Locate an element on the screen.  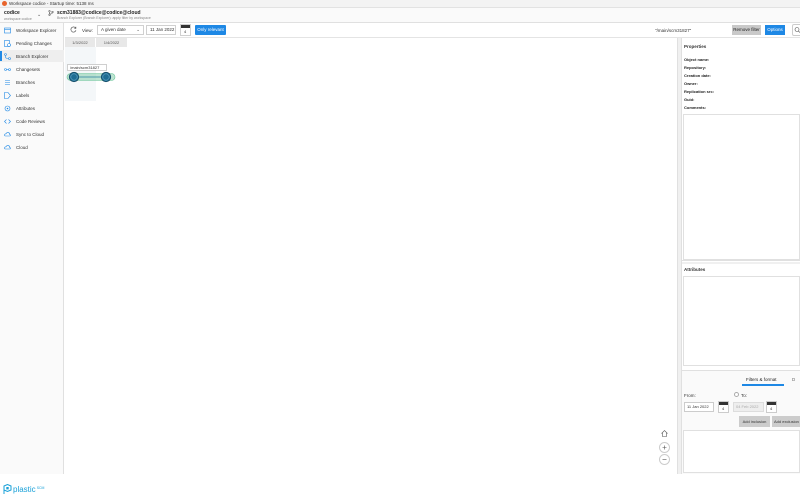
zoom-in-icon is located at coordinates (664, 447).